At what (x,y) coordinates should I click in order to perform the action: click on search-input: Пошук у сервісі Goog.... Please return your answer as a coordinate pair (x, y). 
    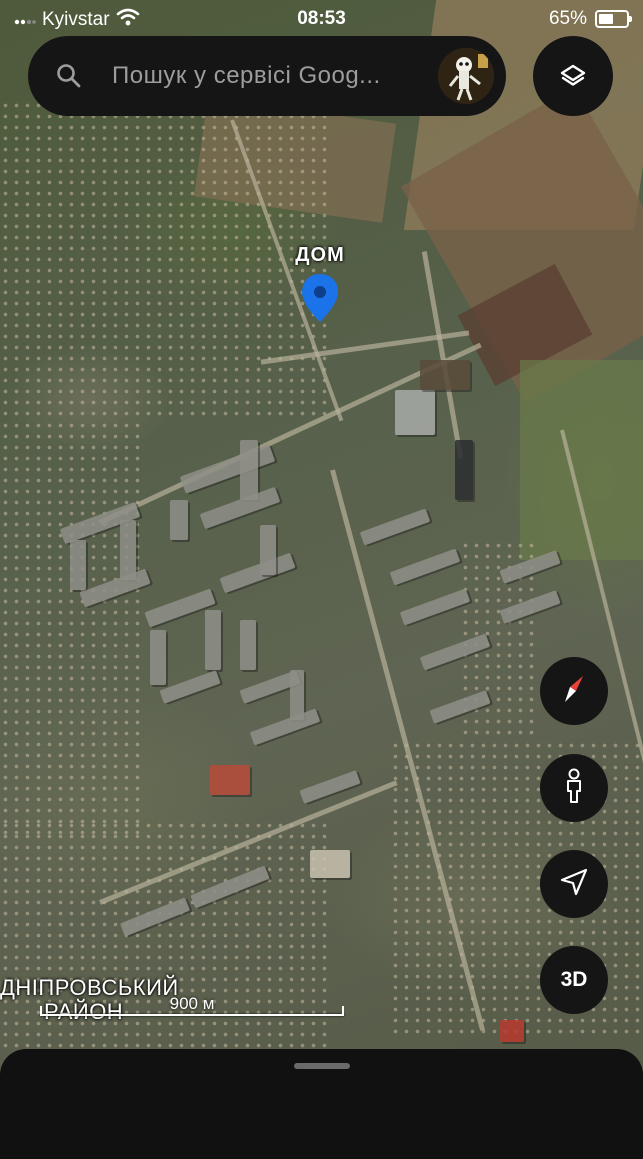
    Looking at the image, I should click on (246, 76).